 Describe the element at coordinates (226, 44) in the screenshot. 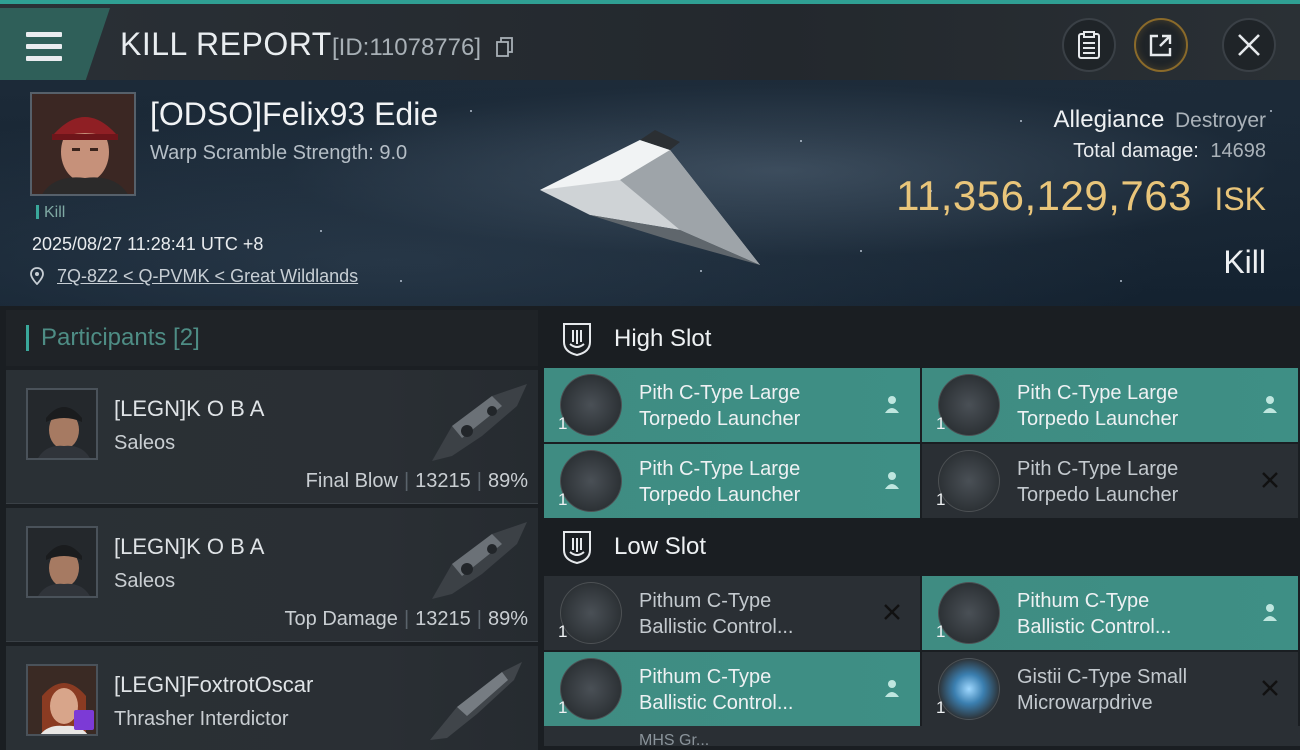

I see `page-title: KILL REPORT` at that location.